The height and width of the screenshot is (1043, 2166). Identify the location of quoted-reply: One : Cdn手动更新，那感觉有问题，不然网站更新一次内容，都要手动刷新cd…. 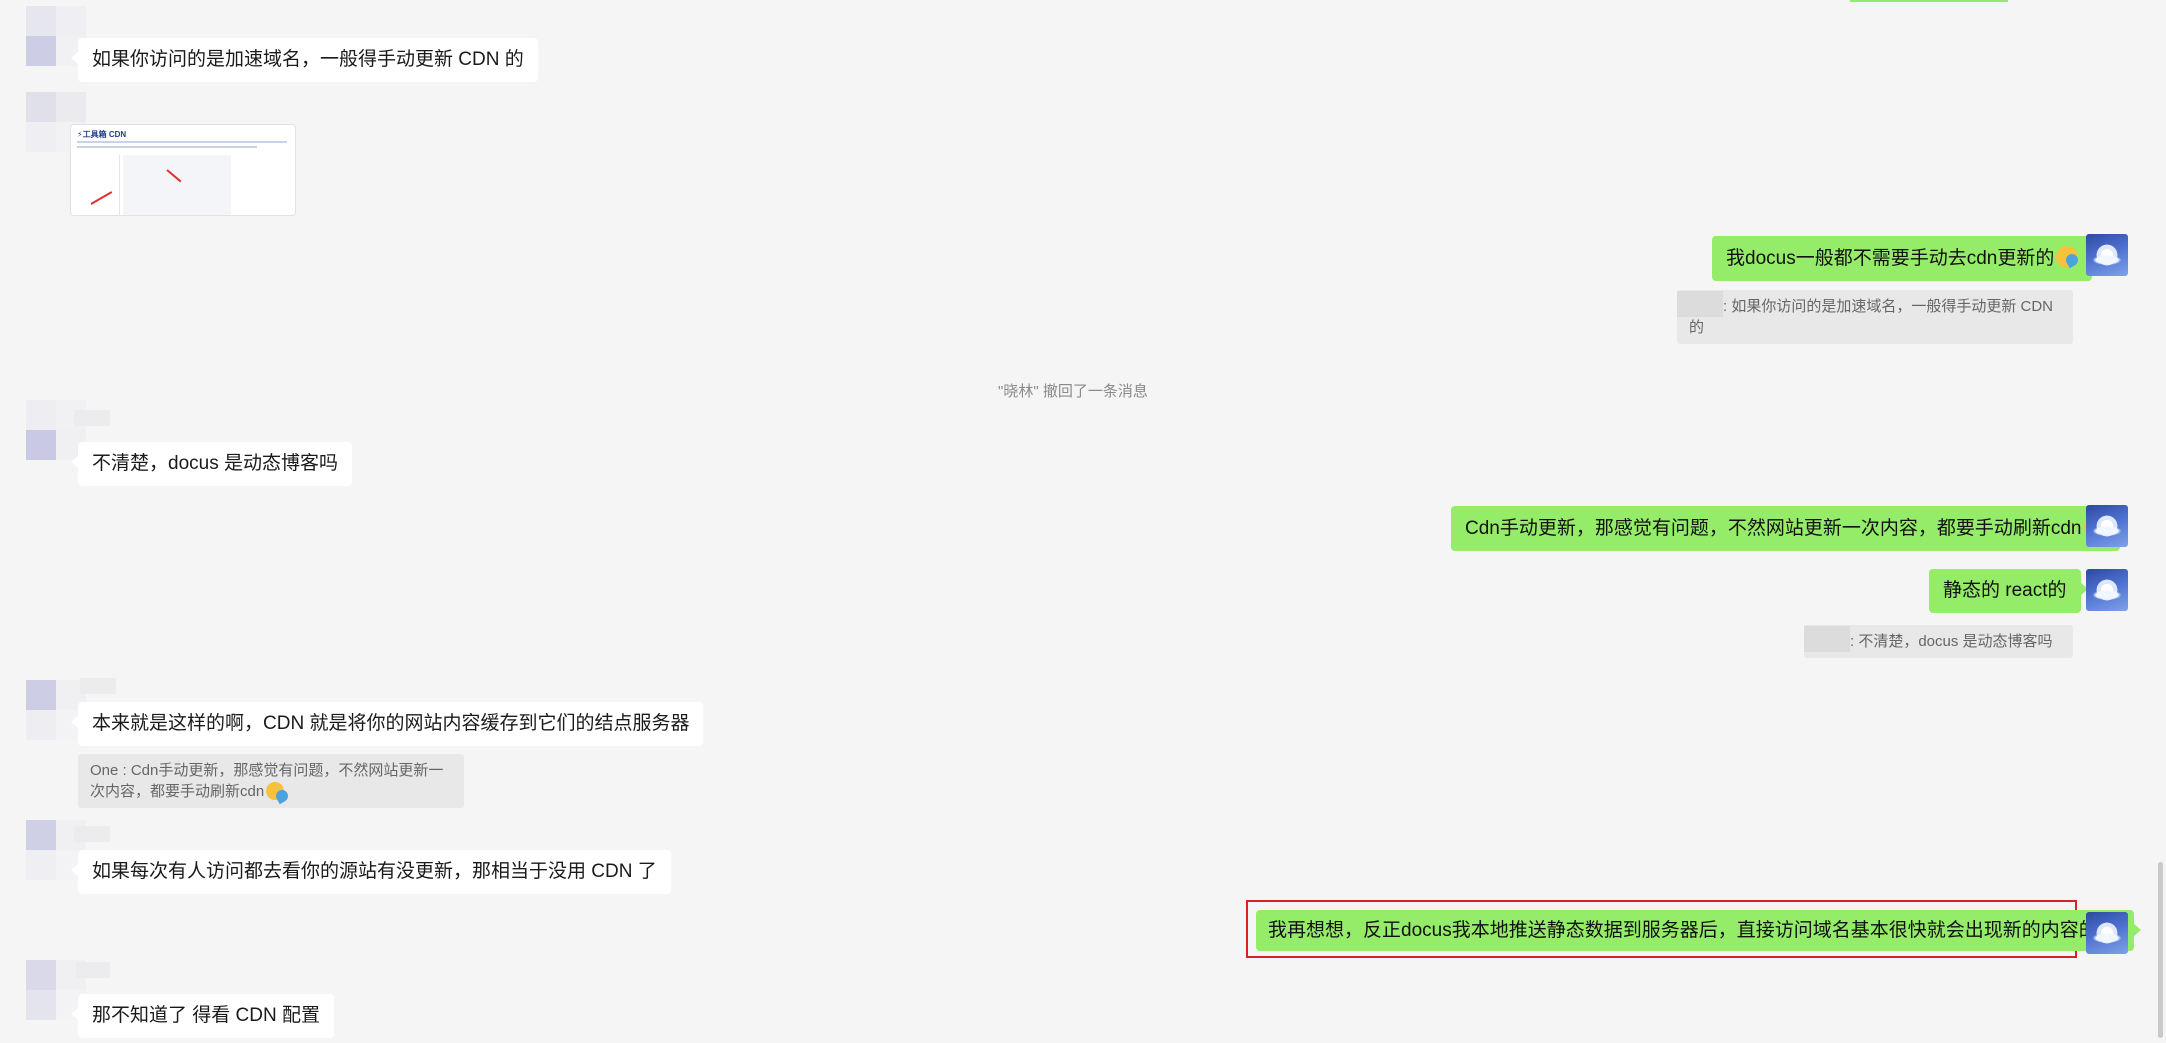
(271, 781).